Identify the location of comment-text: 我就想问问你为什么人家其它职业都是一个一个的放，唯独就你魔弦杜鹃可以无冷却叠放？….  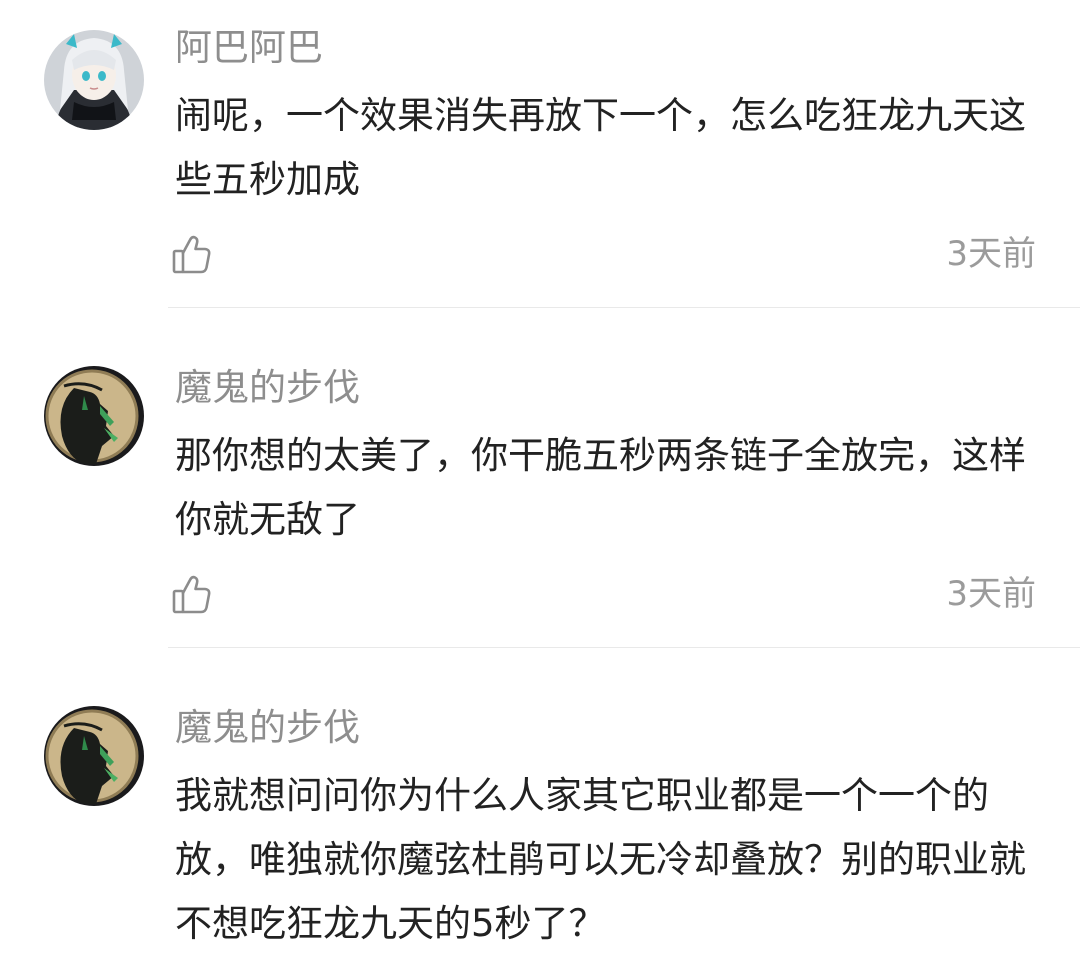
(600, 859).